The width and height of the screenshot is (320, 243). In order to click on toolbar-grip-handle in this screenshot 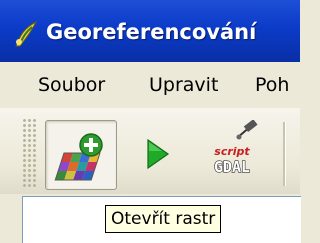, I will do `click(29, 153)`.